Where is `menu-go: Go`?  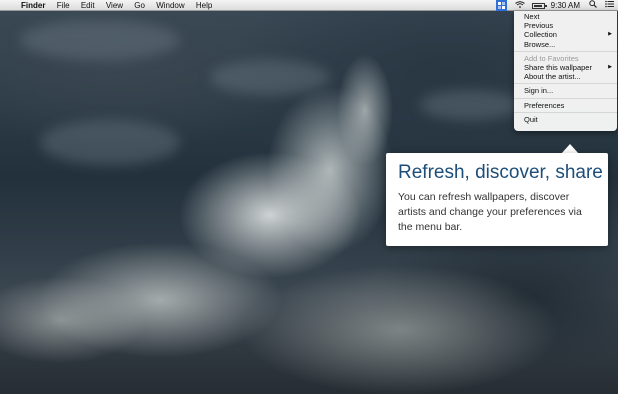 menu-go: Go is located at coordinates (139, 5).